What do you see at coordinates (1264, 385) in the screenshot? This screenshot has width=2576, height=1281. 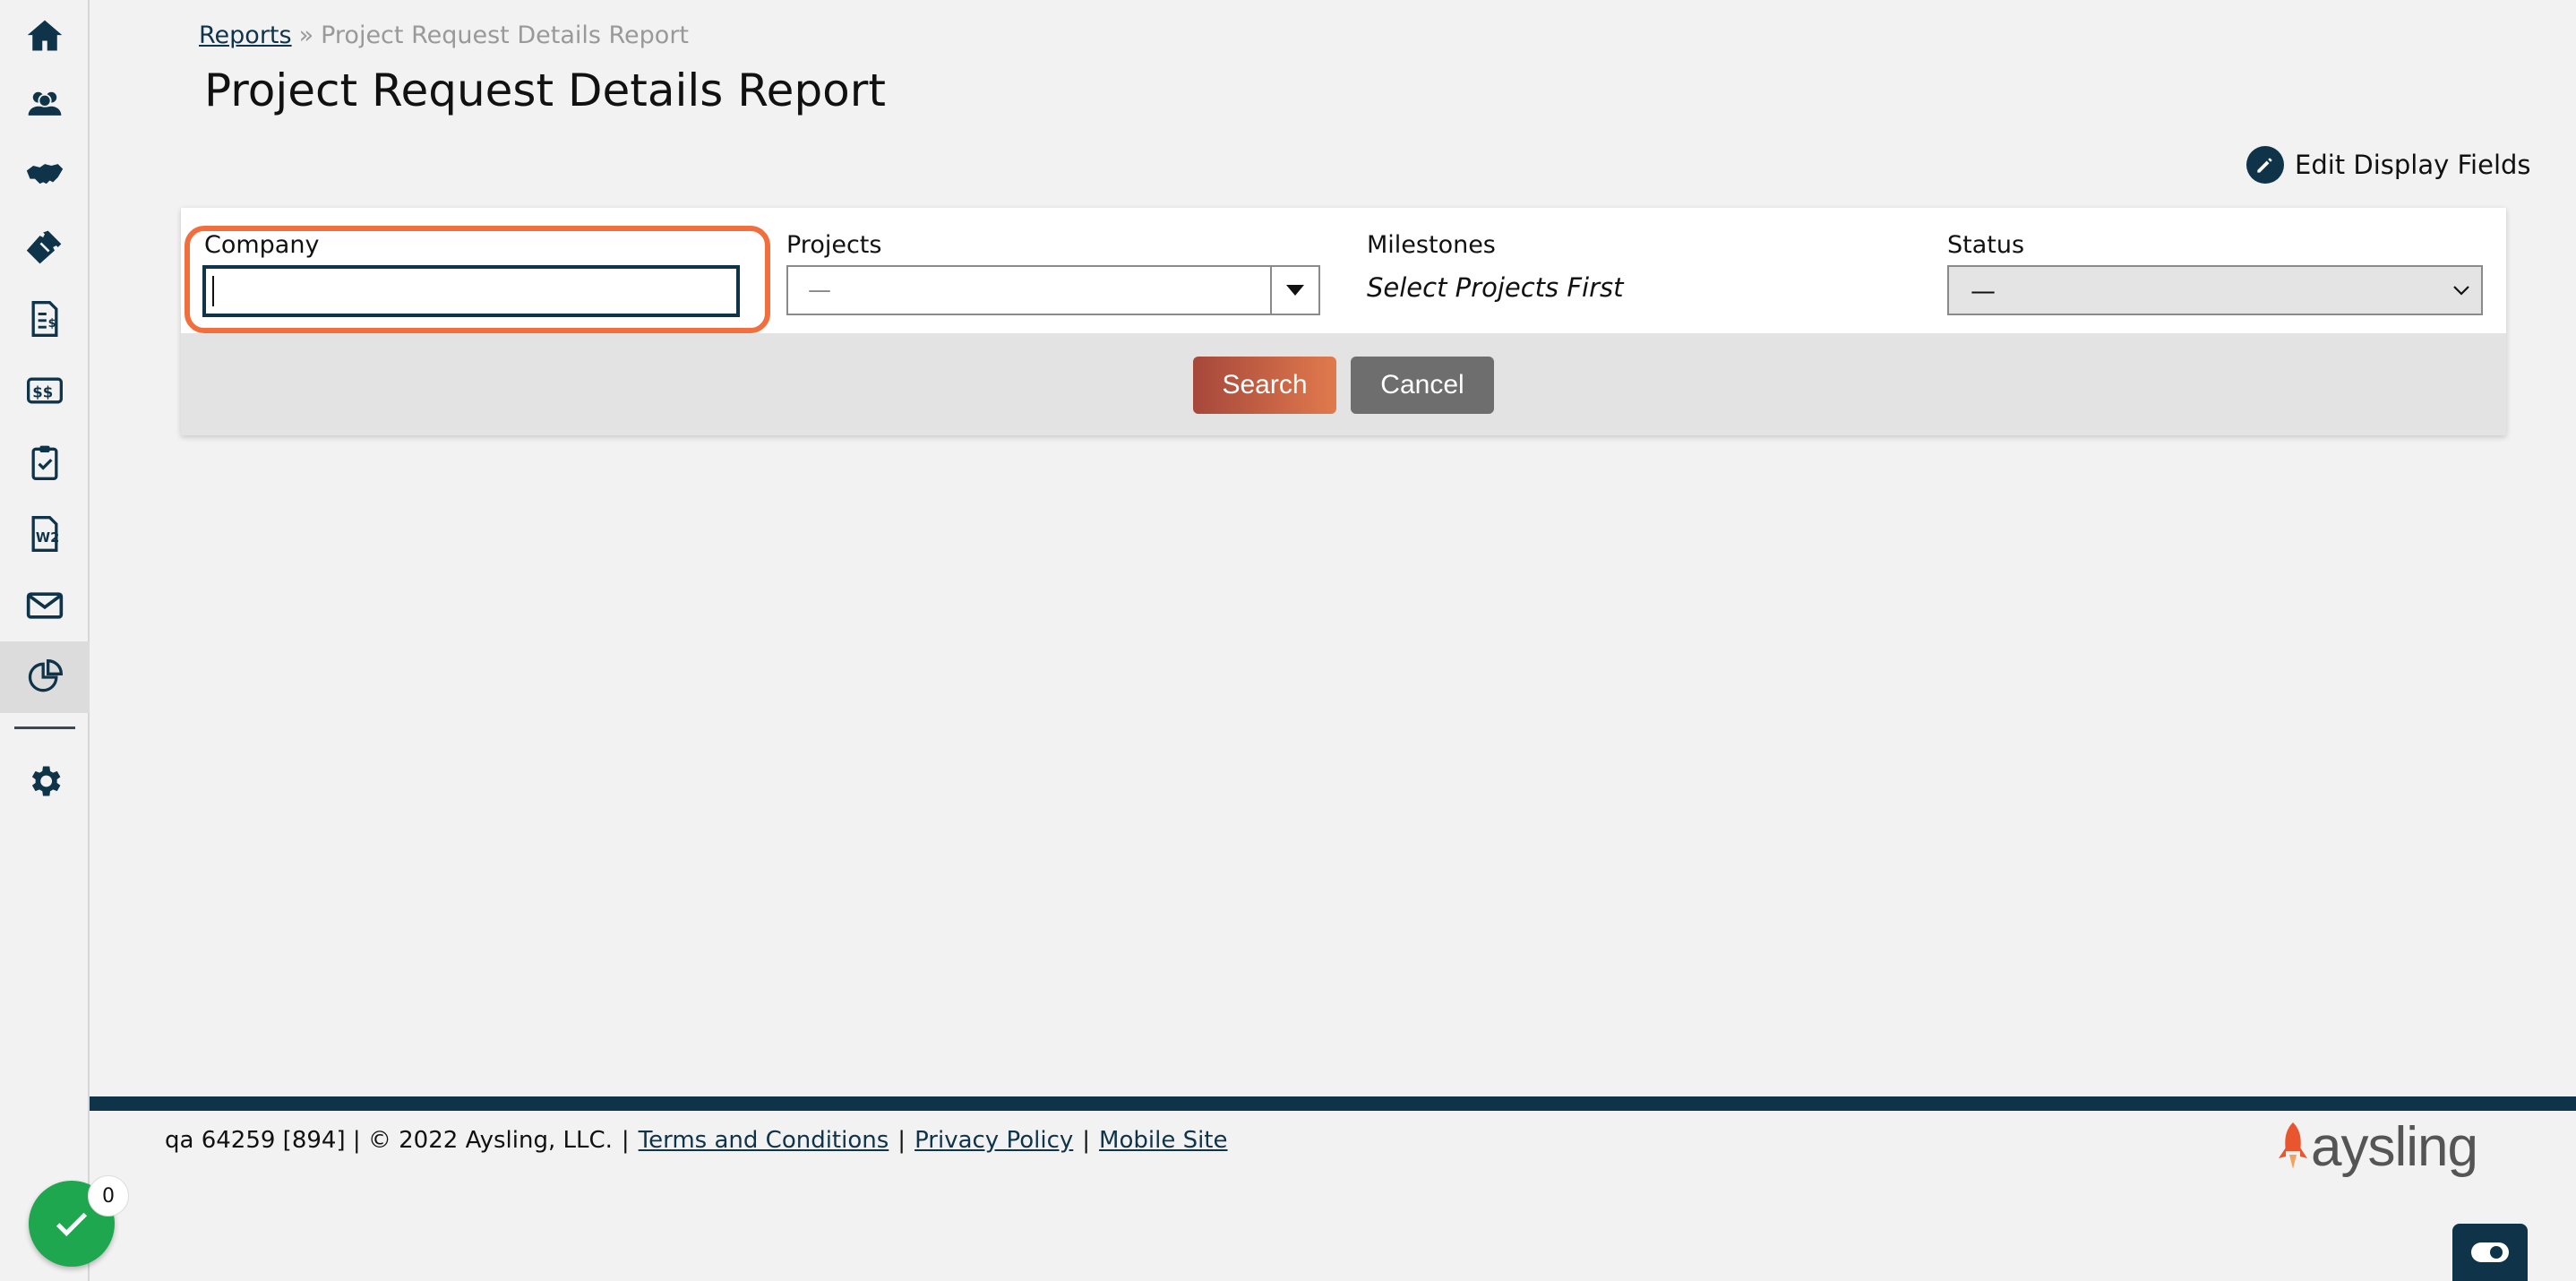 I see `search-button: Search` at bounding box center [1264, 385].